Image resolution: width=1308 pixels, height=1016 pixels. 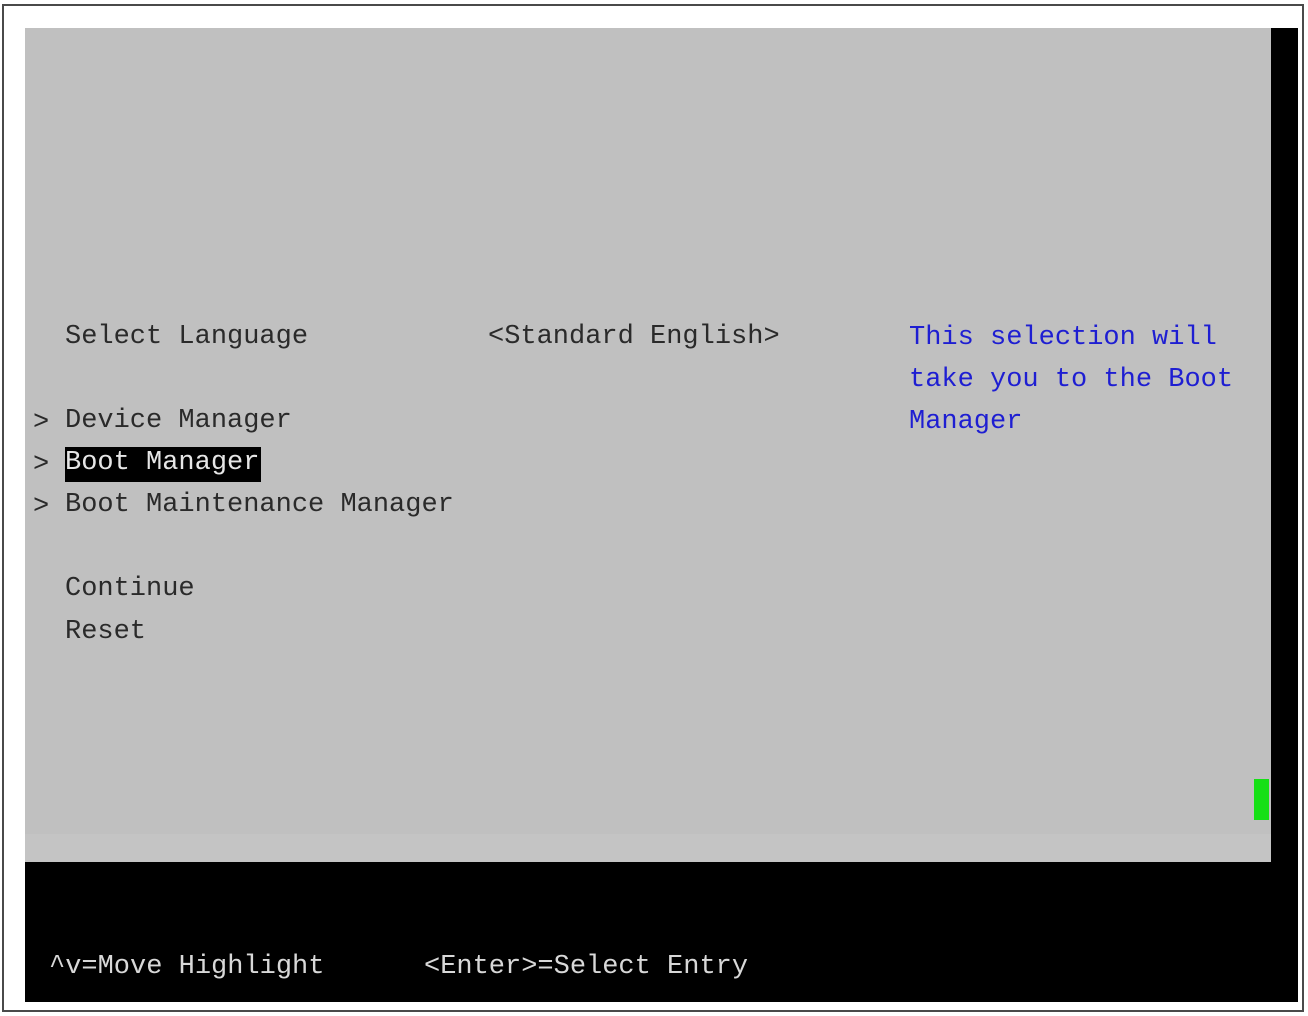 I want to click on menu-item-continue: Continue, so click(x=130, y=589).